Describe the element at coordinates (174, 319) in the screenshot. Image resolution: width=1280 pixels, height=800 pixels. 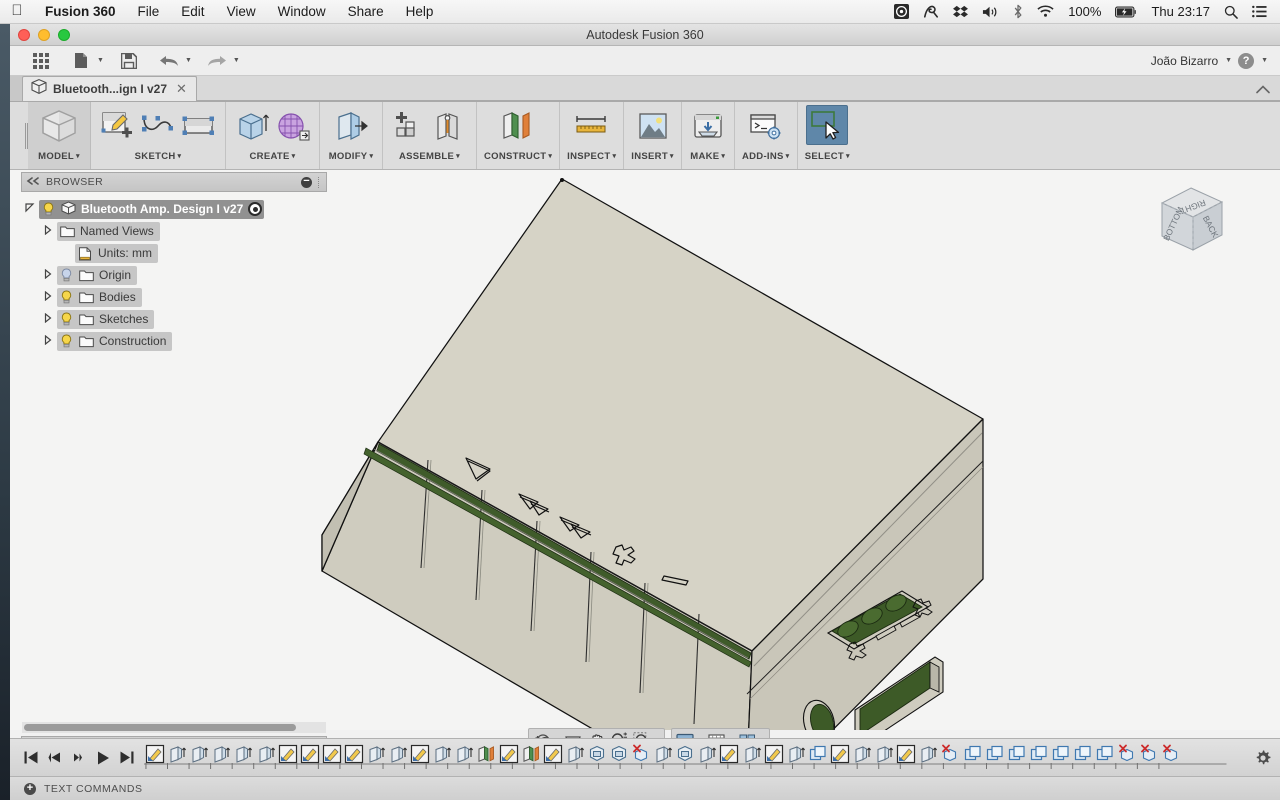
I see `tree-row-sketches: Sketches` at that location.